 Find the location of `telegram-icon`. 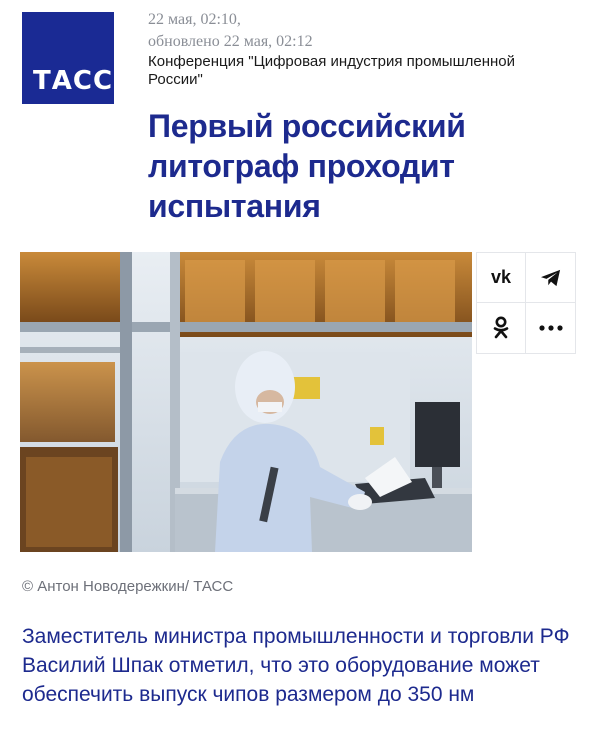

telegram-icon is located at coordinates (550, 277).